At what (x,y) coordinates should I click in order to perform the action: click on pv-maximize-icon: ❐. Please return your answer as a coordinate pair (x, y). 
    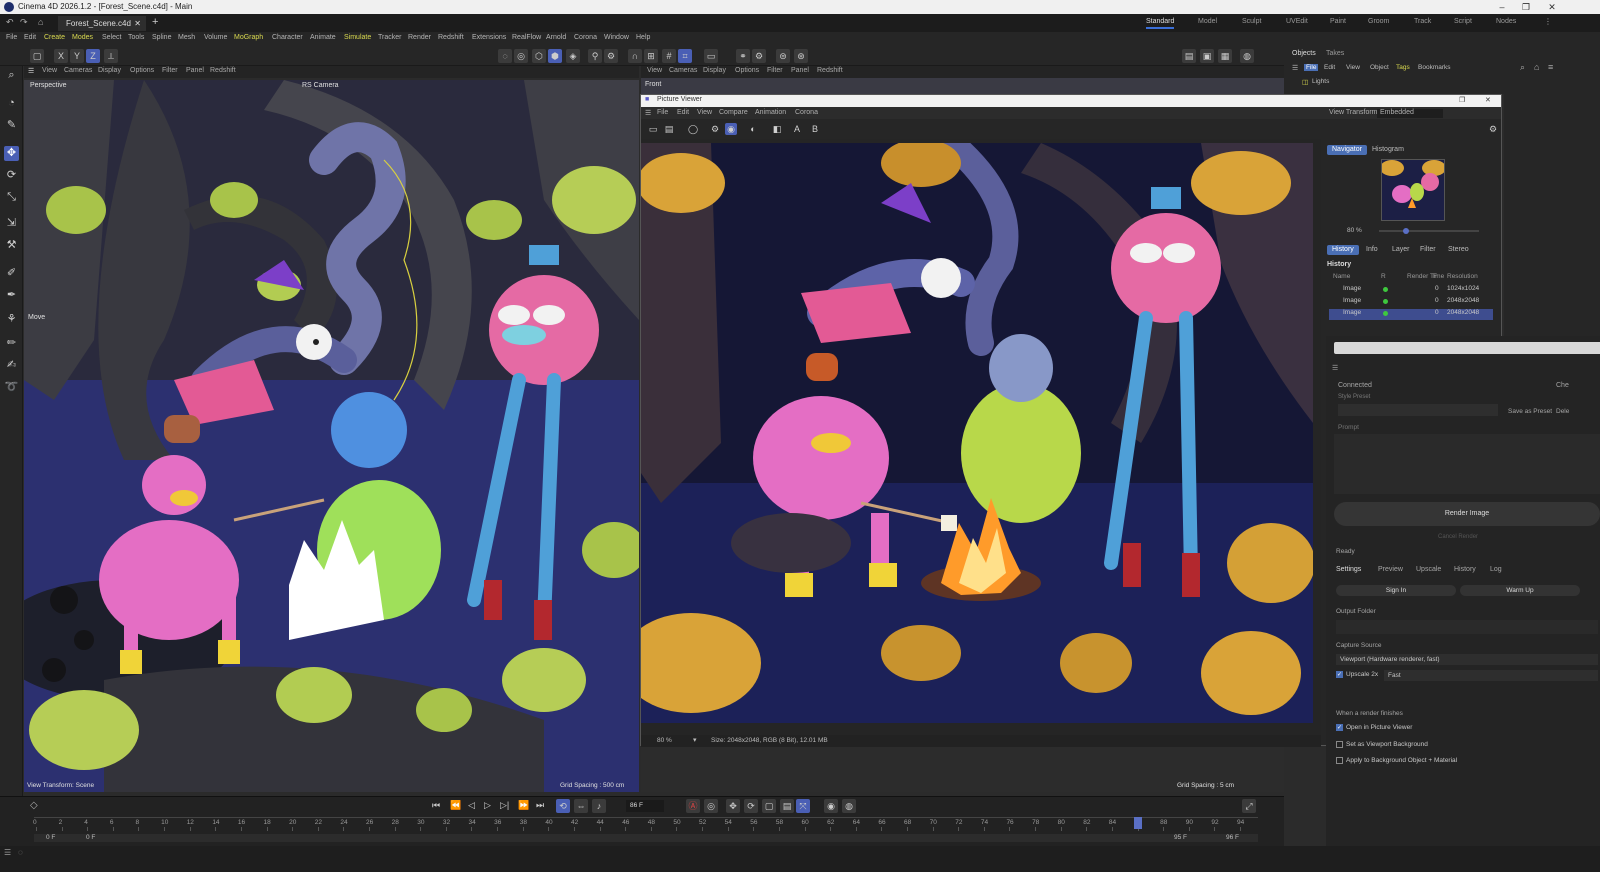
    Looking at the image, I should click on (1462, 100).